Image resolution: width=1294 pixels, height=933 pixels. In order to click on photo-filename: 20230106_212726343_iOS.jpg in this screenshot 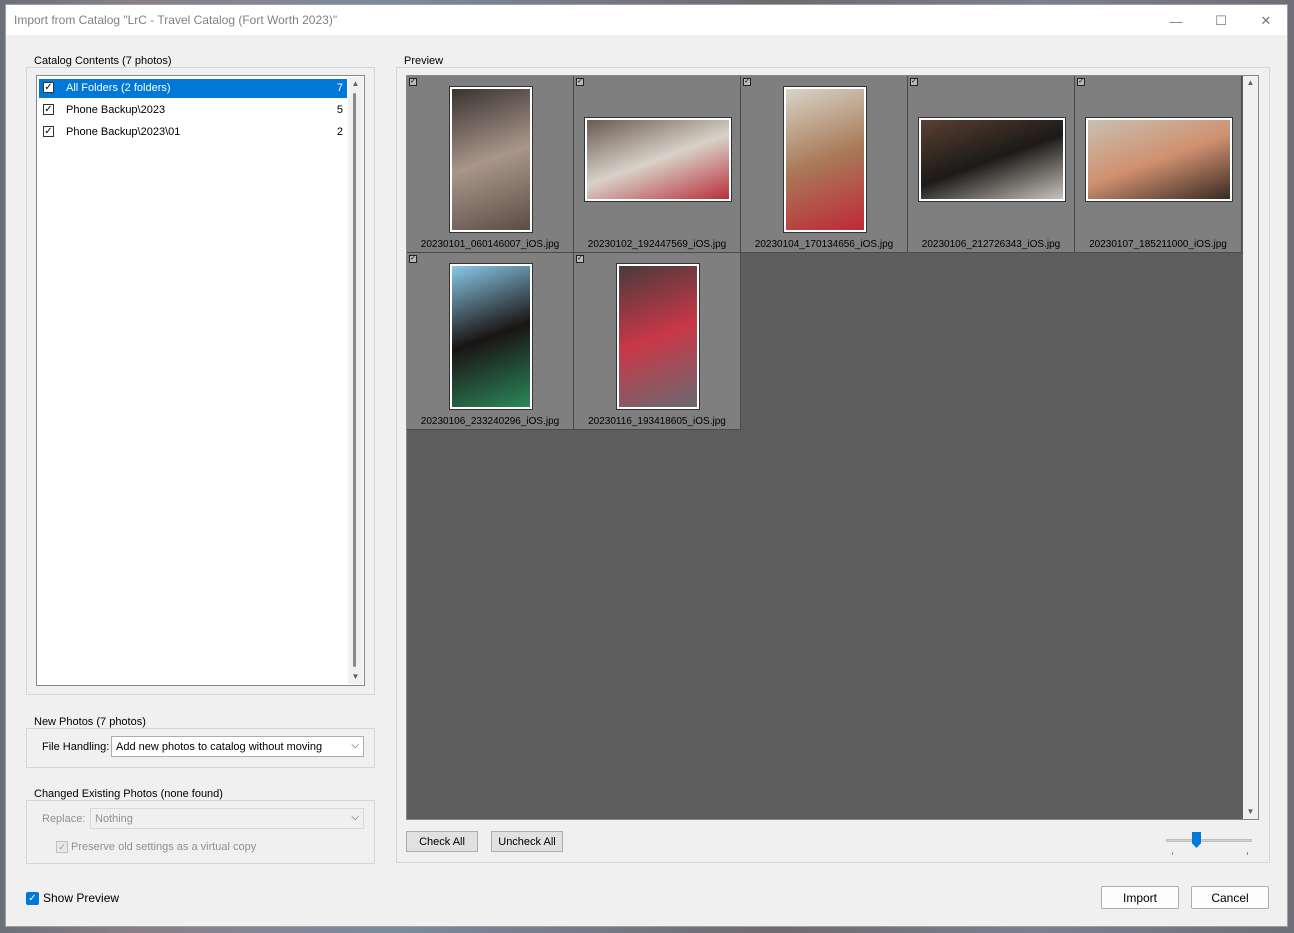, I will do `click(991, 244)`.